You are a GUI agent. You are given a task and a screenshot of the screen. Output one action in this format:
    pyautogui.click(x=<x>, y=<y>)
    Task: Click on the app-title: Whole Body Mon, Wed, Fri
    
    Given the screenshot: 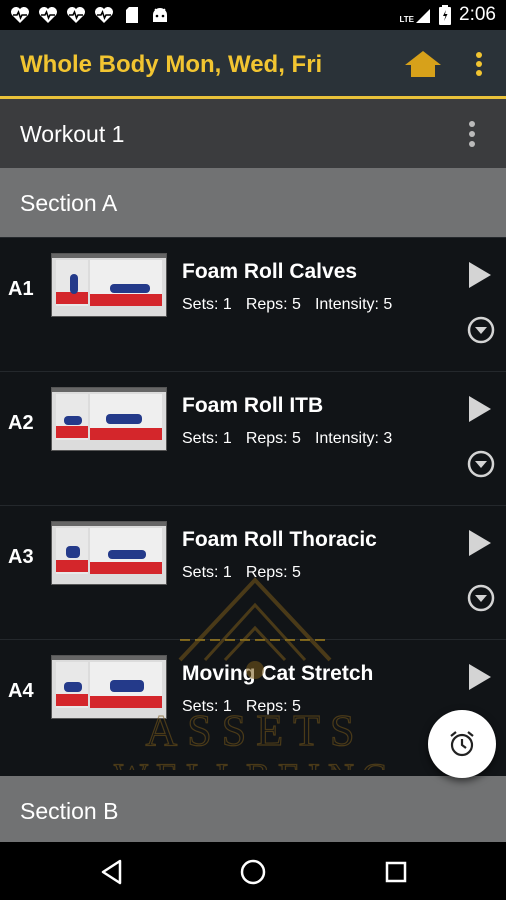 What is the action you would take?
    pyautogui.click(x=171, y=64)
    